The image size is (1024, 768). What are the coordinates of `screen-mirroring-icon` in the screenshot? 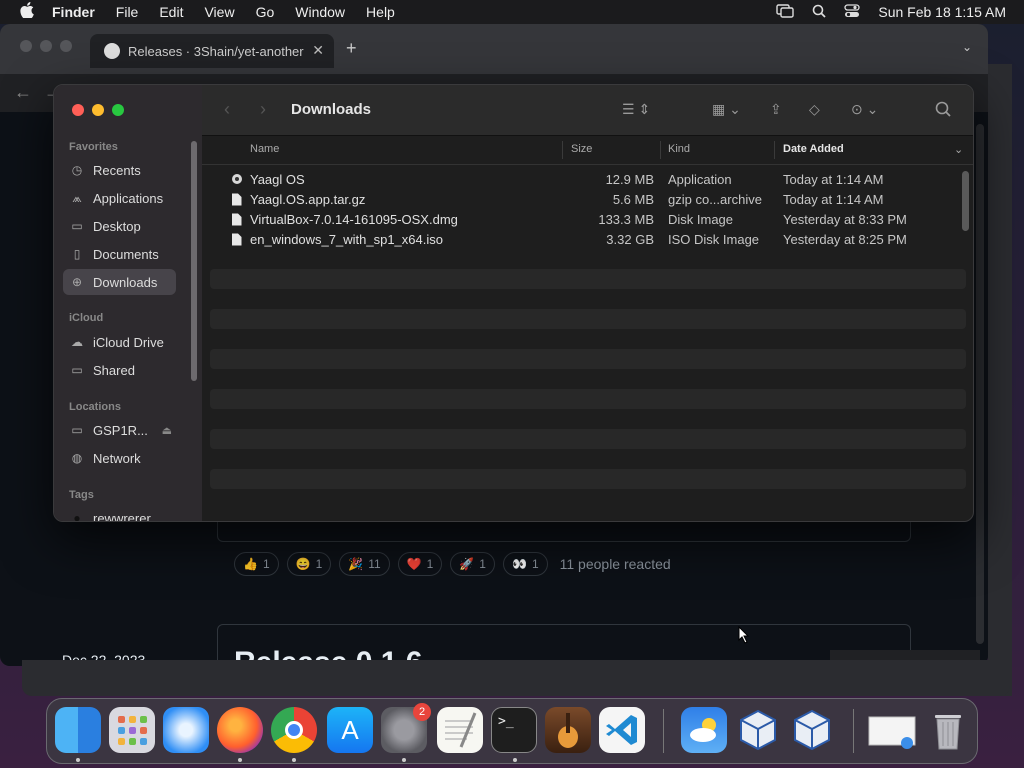 It's located at (785, 12).